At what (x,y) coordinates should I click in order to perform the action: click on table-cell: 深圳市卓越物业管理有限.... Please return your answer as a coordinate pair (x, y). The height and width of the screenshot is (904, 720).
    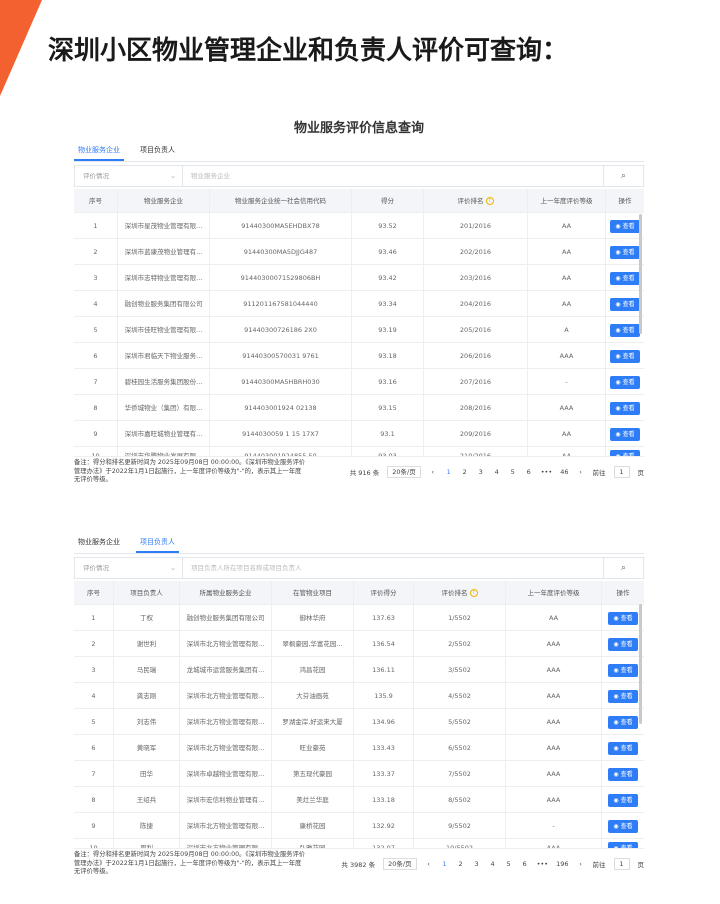
    Looking at the image, I should click on (226, 773).